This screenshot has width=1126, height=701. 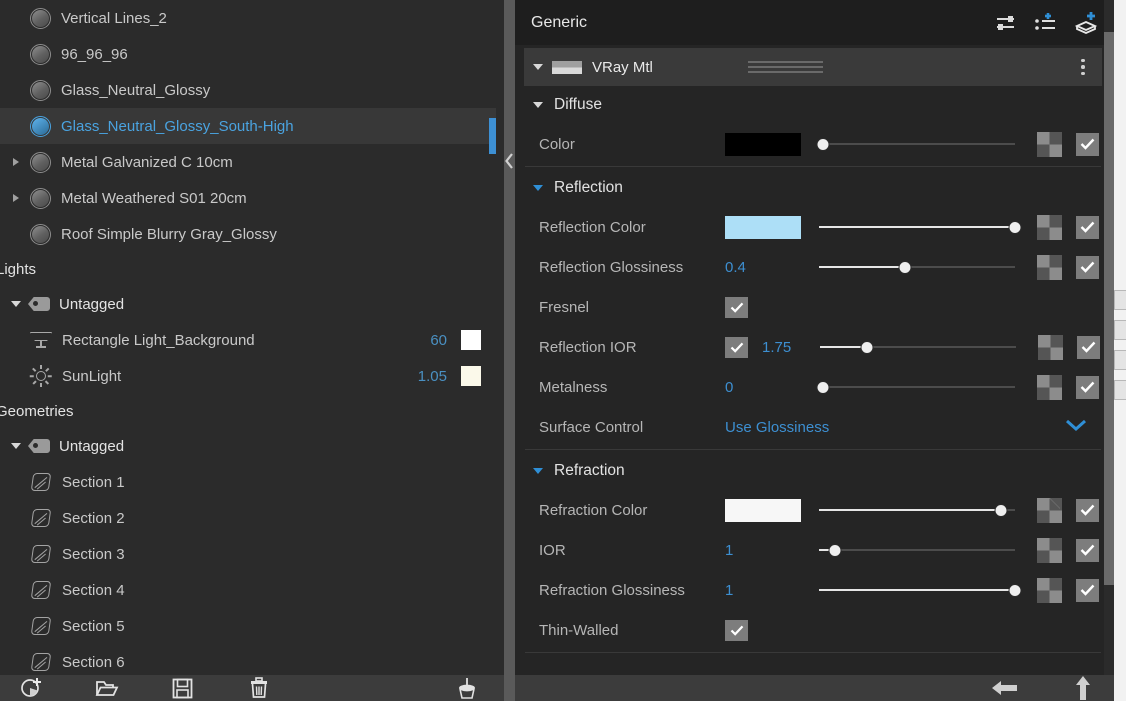 What do you see at coordinates (252, 198) in the screenshot?
I see `material-row: Metal Weathered S01 20cm` at bounding box center [252, 198].